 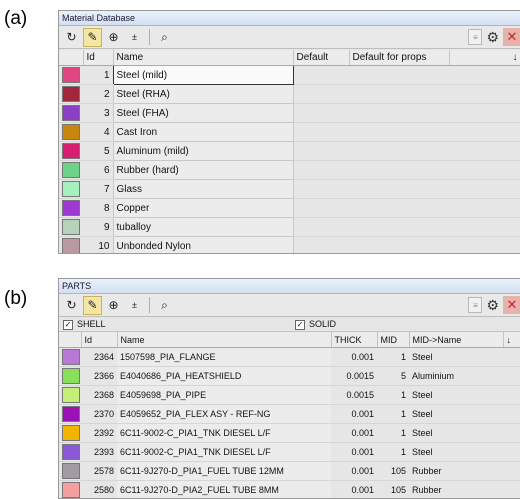 I want to click on table-row: 2368E4059698_PIA_PIPE0.00151Steel, so click(x=289, y=395).